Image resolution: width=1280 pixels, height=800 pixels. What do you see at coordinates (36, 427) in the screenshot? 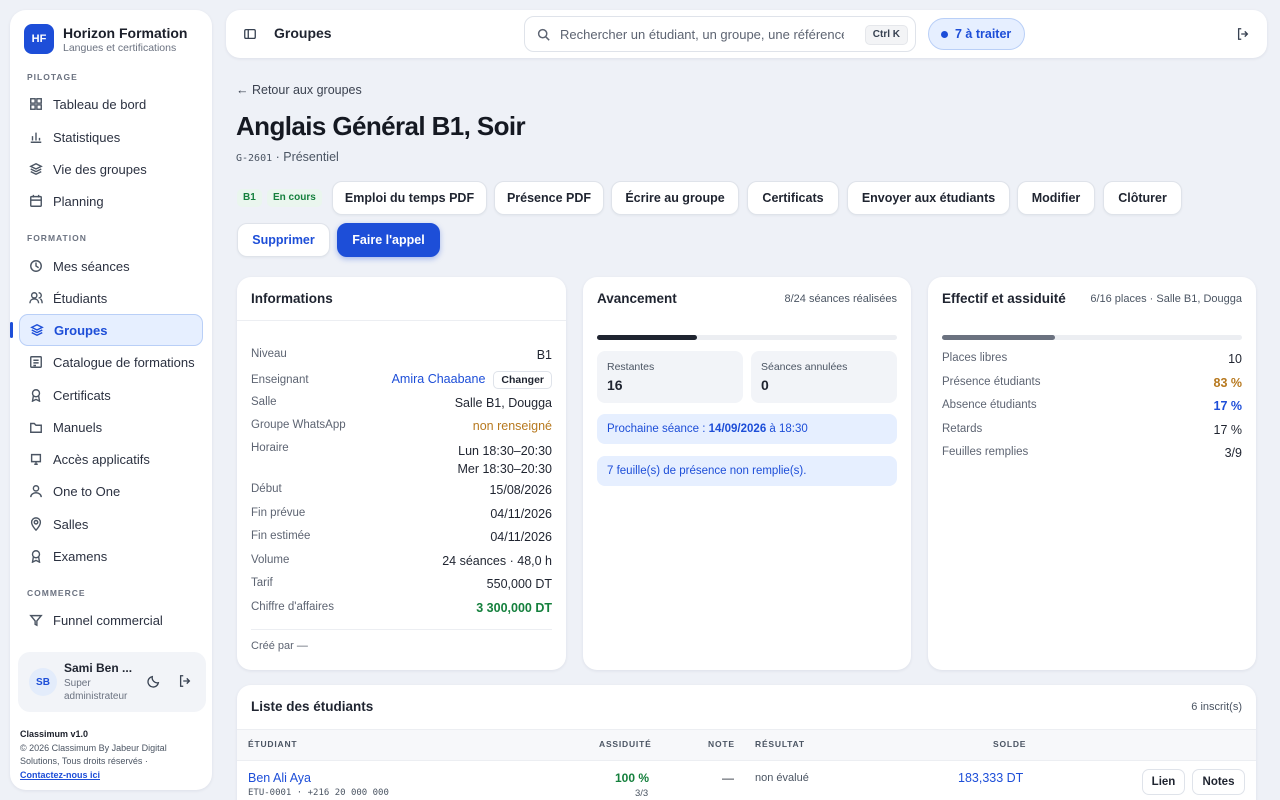
I see `folder-icon` at bounding box center [36, 427].